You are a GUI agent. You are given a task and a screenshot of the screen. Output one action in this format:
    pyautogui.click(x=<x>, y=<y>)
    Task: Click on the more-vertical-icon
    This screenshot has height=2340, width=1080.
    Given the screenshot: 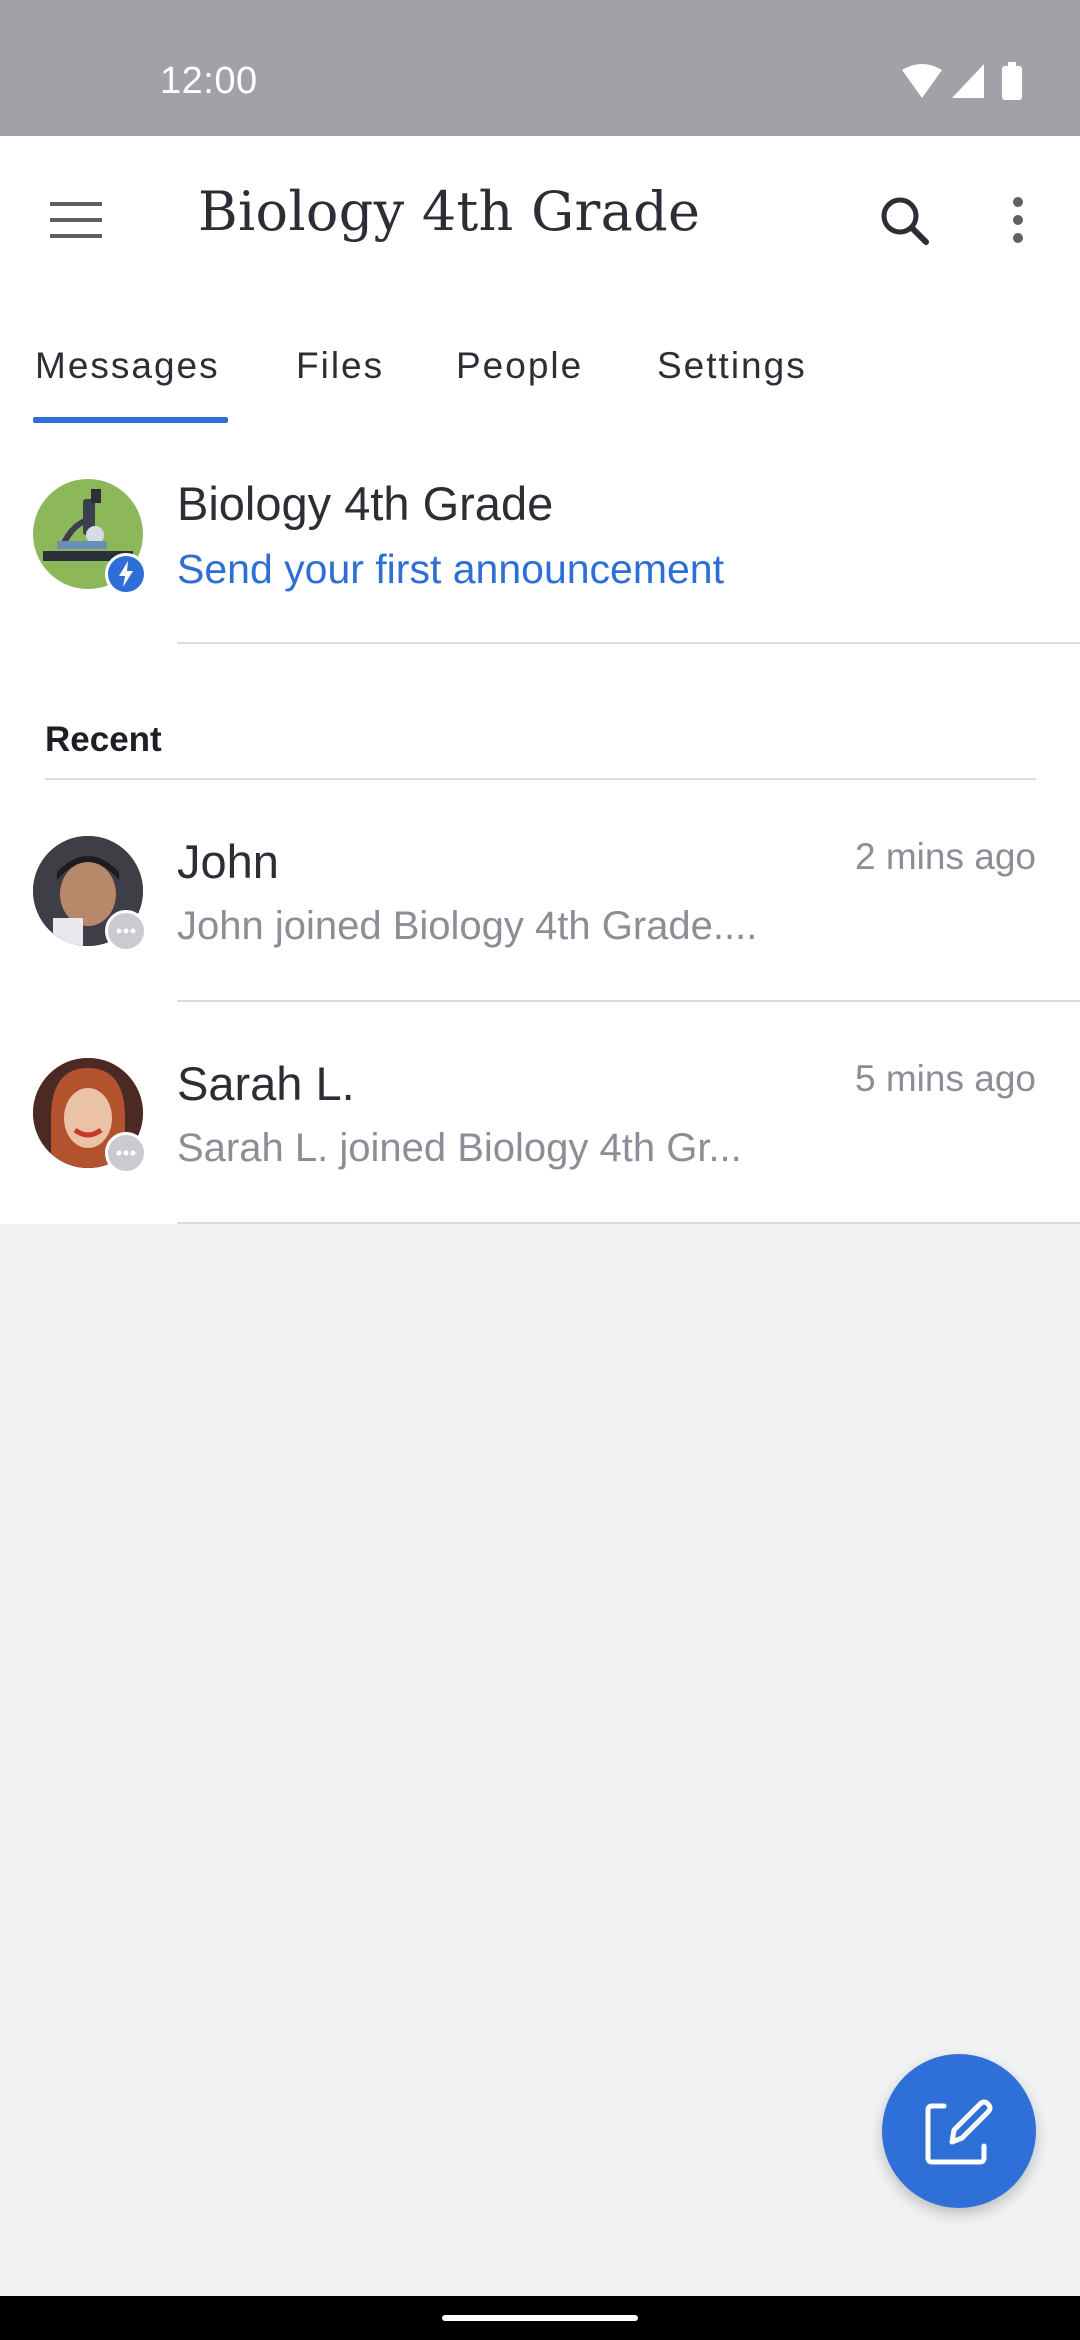 What is the action you would take?
    pyautogui.click(x=1018, y=220)
    